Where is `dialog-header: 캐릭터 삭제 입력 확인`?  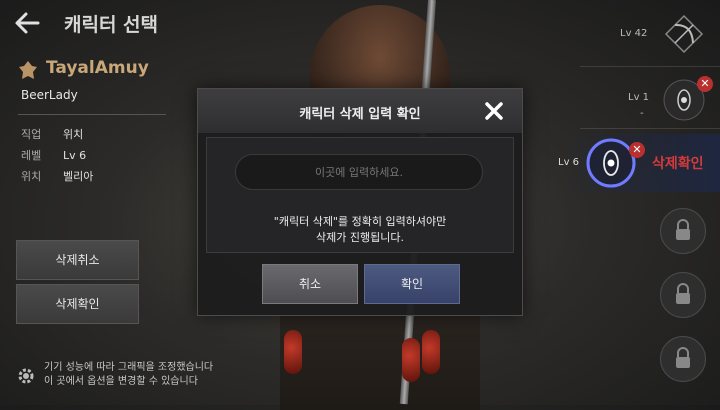
dialog-header: 캐릭터 삭제 입력 확인 is located at coordinates (360, 111).